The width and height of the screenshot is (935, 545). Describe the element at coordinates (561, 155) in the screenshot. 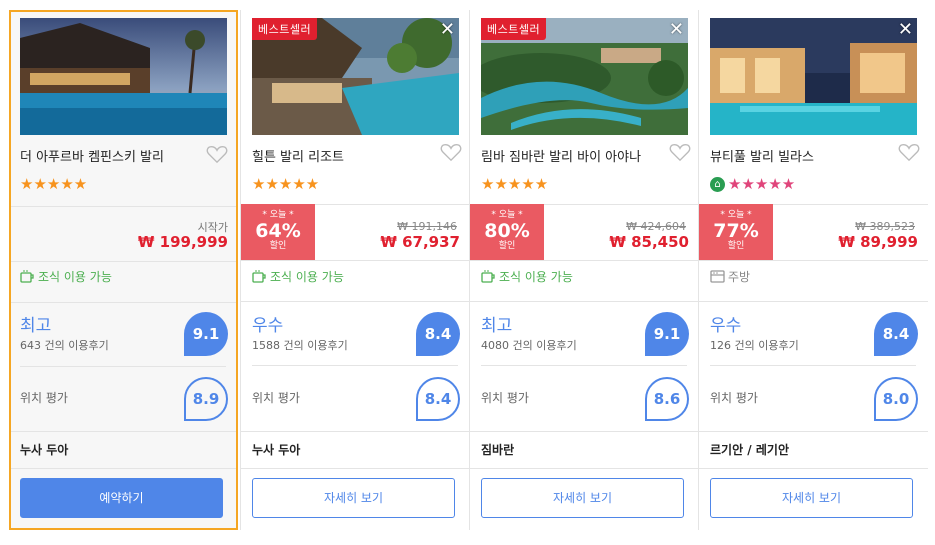

I see `hotel-name: 림바 짐바란 발리 바이 아야나` at that location.